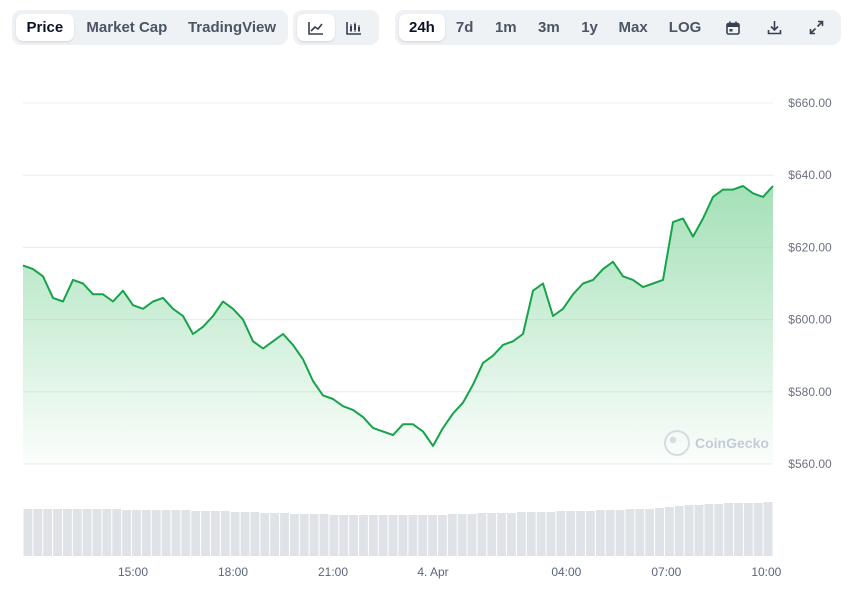 The image size is (850, 602). I want to click on x-tick-label: 4. Apr, so click(432, 572).